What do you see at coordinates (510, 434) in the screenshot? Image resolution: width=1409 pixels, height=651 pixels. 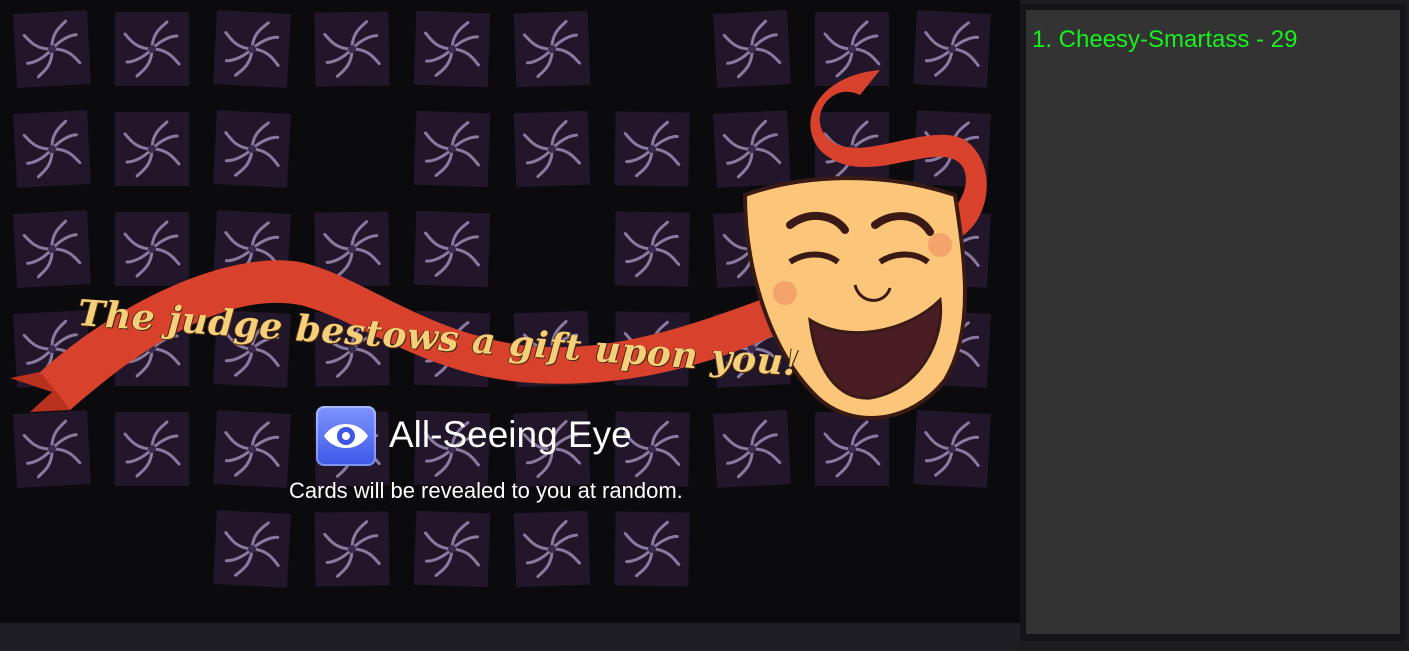 I see `power-title: All-Seeing Eye` at bounding box center [510, 434].